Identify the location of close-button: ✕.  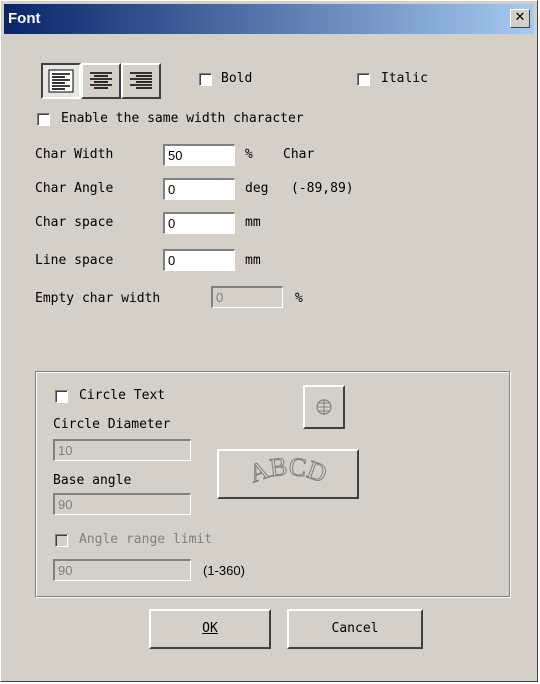
(520, 18).